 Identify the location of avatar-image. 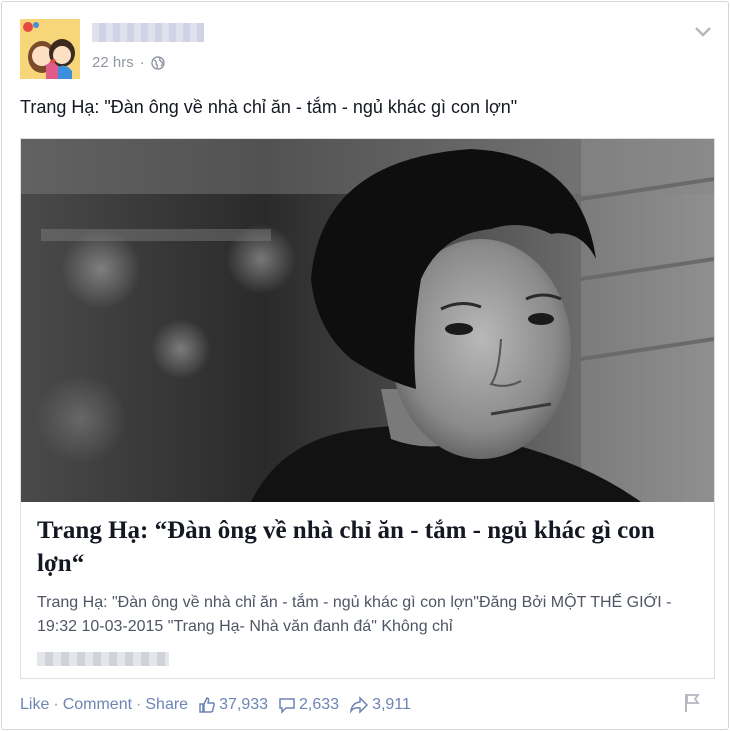
(50, 49).